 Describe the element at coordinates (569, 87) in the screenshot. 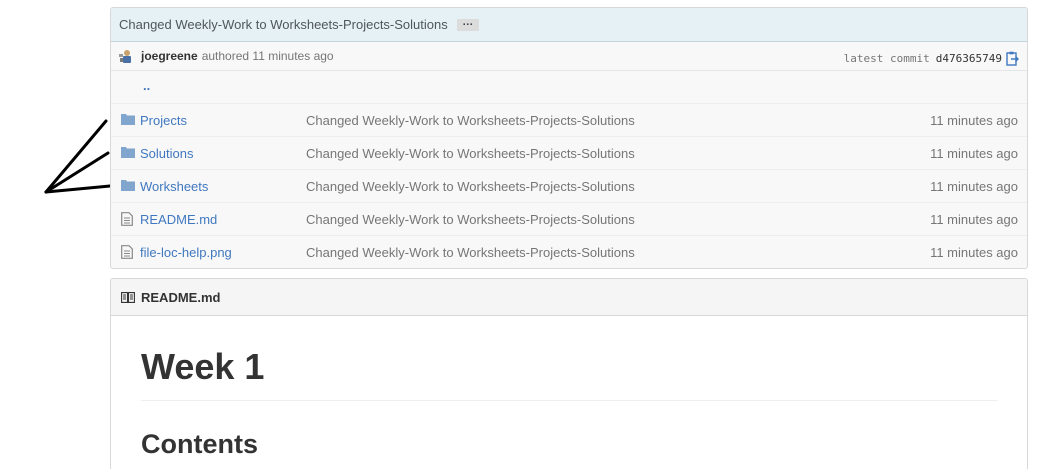

I see `up-tree-row: ..` at that location.